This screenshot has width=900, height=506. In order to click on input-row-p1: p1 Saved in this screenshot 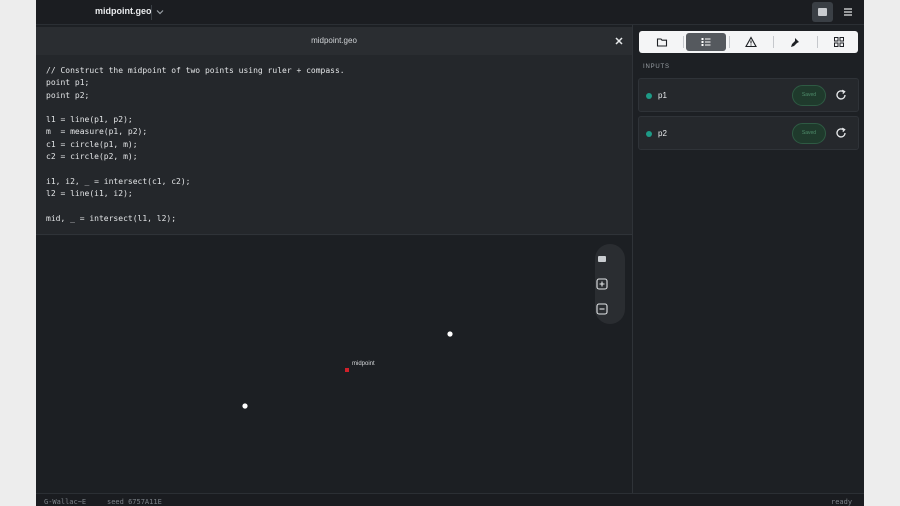, I will do `click(748, 95)`.